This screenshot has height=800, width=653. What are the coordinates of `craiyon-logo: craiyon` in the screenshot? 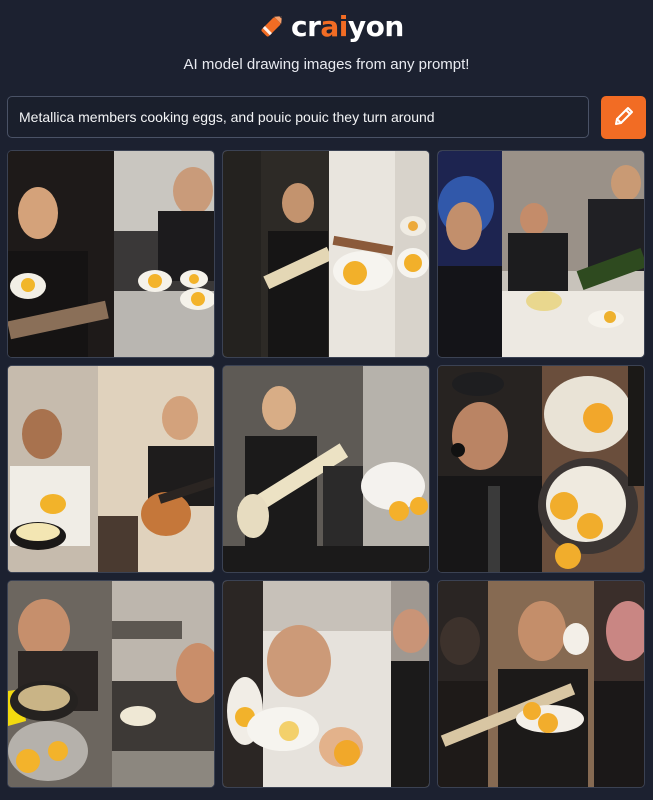 It's located at (330, 26).